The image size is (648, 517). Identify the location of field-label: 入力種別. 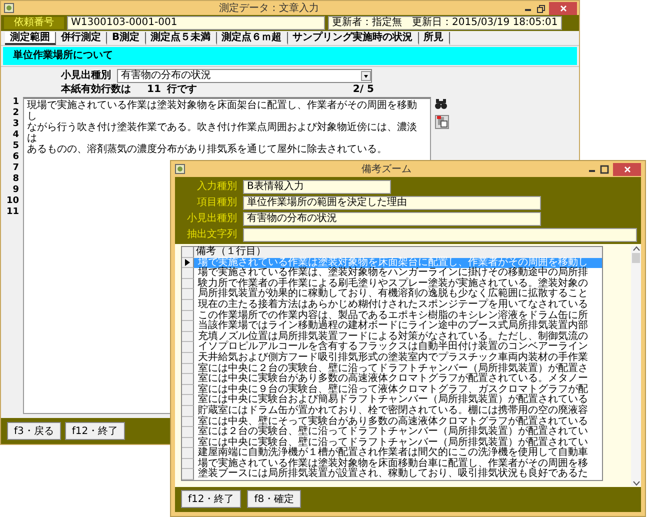
(216, 187).